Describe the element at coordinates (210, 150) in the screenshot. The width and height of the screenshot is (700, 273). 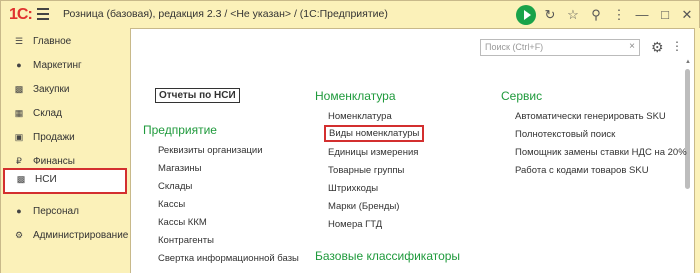
I see `link-org-details: Реквизиты организации` at that location.